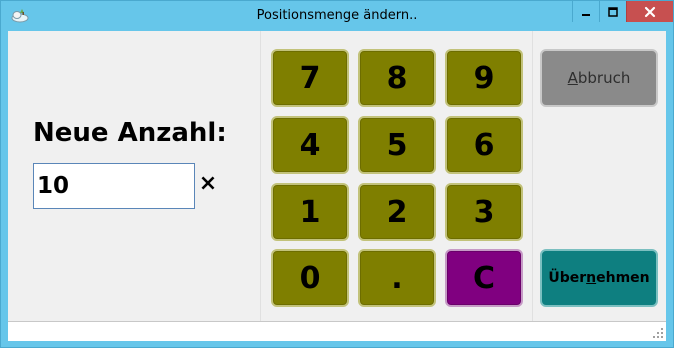  Describe the element at coordinates (567, 278) in the screenshot. I see `apply-label-start: Über` at that location.